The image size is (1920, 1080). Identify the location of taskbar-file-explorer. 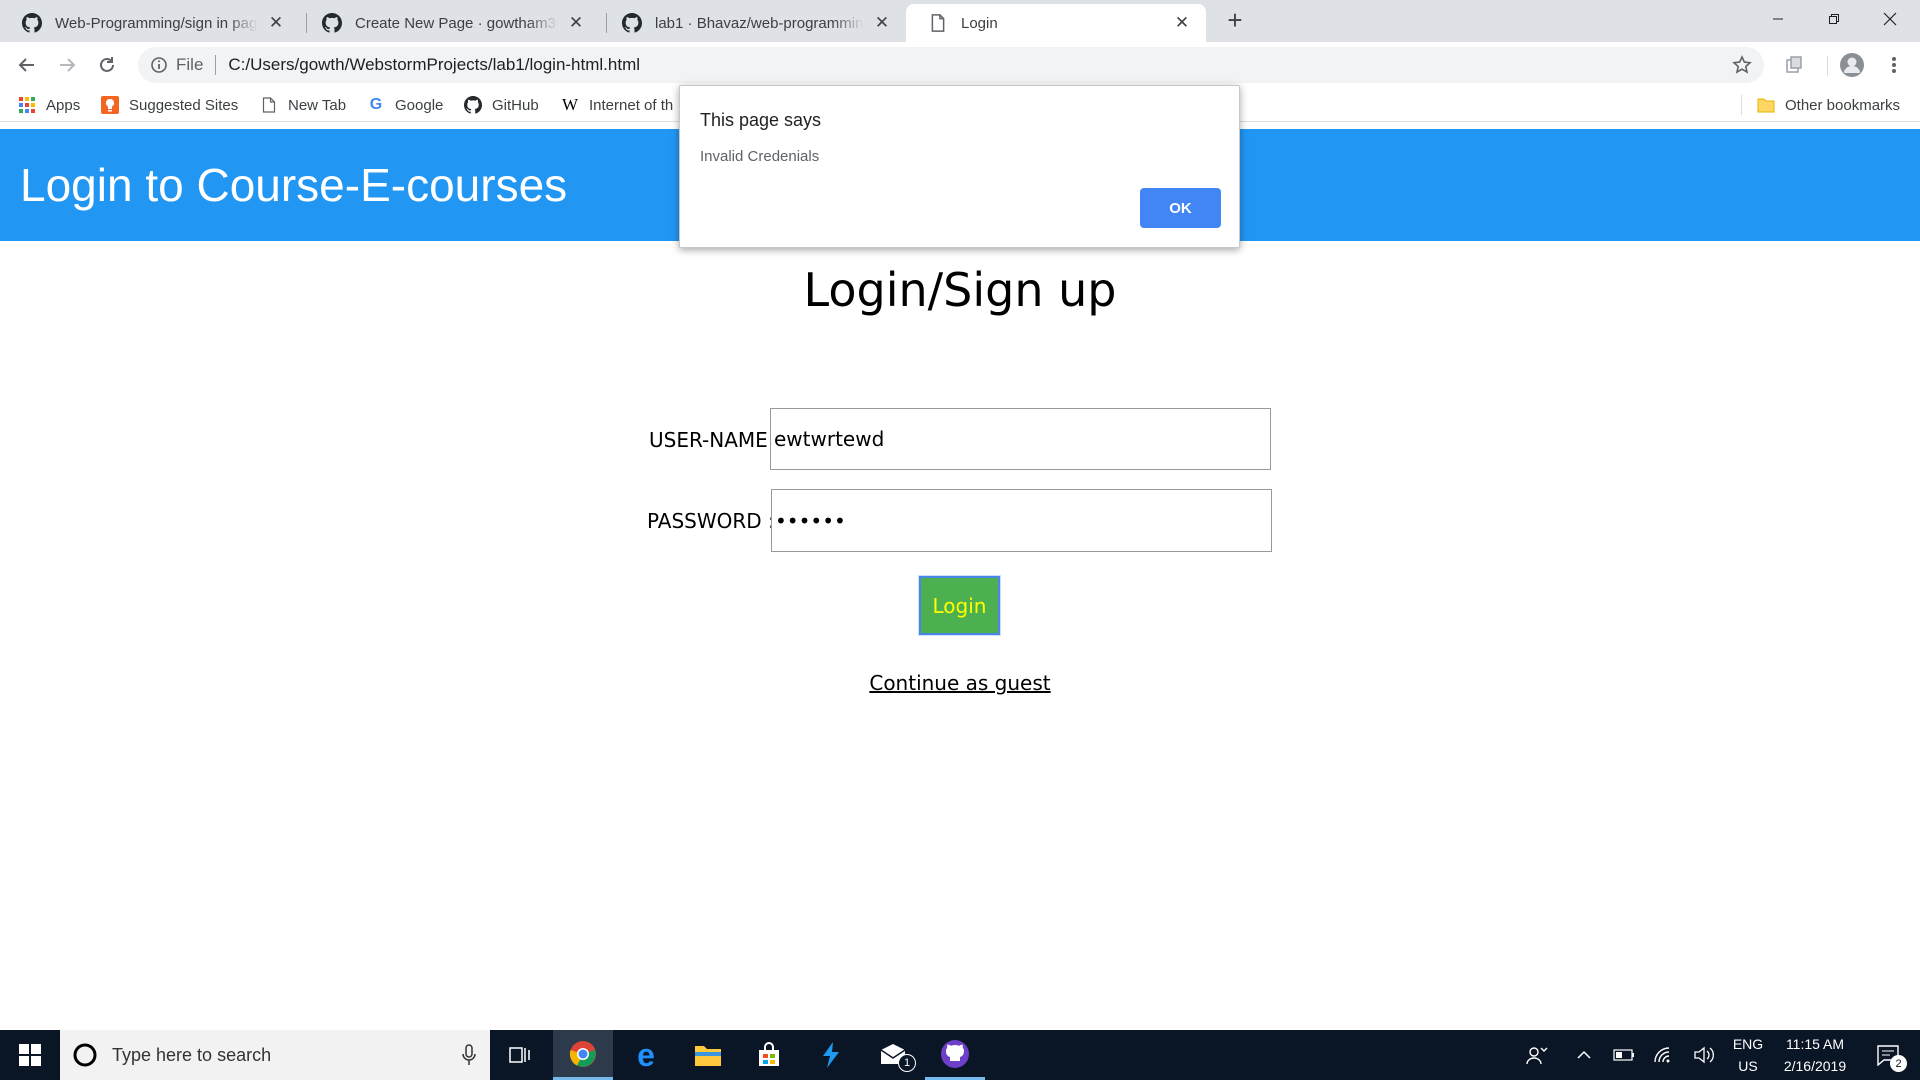
(708, 1055).